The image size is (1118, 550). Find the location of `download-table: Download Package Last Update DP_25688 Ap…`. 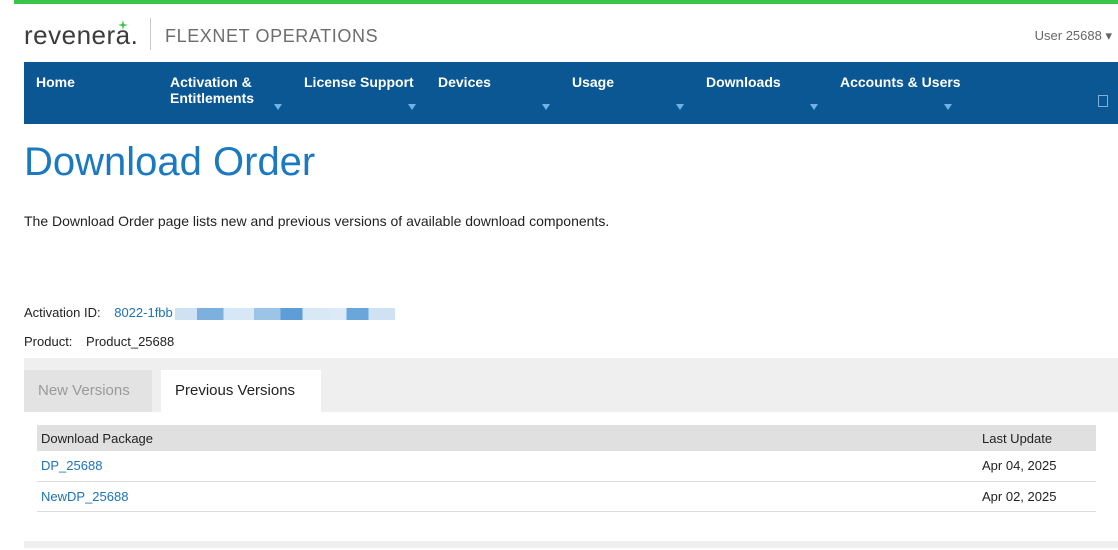

download-table: Download Package Last Update DP_25688 Ap… is located at coordinates (566, 468).